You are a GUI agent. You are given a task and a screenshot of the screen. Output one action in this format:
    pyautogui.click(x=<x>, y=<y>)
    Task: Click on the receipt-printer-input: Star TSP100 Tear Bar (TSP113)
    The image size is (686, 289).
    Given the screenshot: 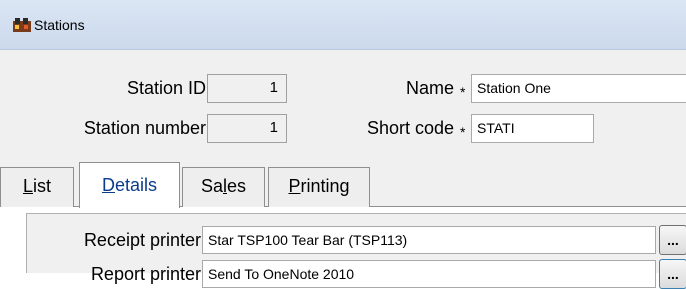 What is the action you would take?
    pyautogui.click(x=429, y=240)
    